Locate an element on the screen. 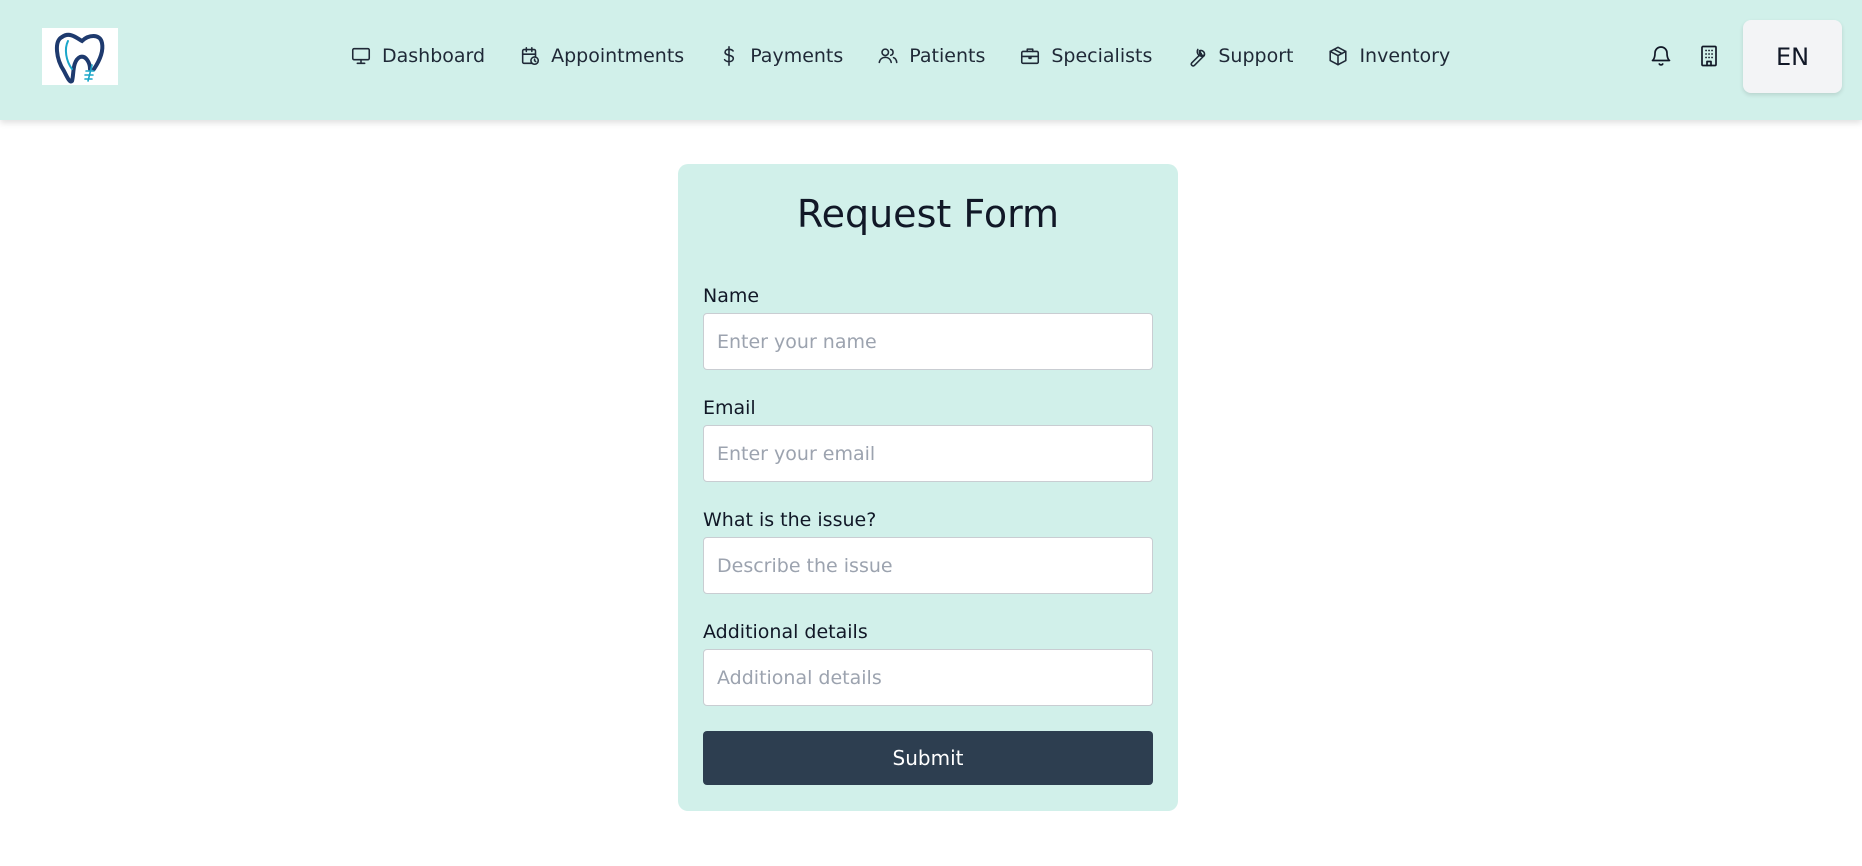  main-nav: Dashboard Appointments Payments Patients is located at coordinates (900, 56).